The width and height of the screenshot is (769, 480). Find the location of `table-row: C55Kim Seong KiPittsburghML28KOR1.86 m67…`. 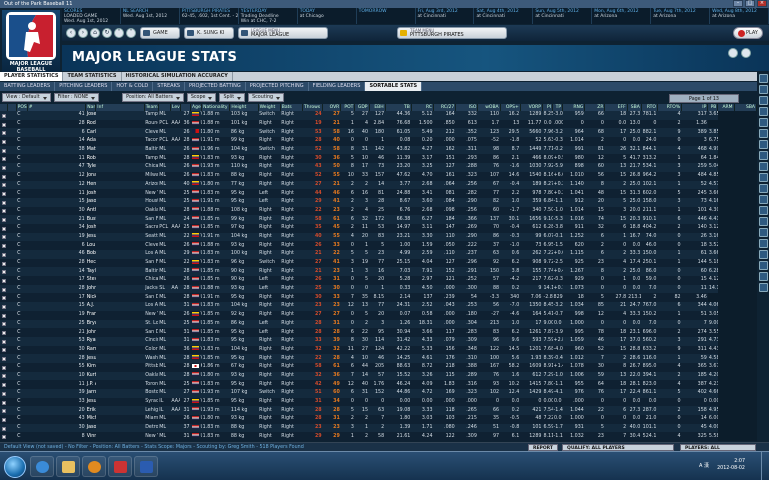

table-row: C55Kim Seong KiPittsburghML28KOR1.86 m67… is located at coordinates (378, 367).